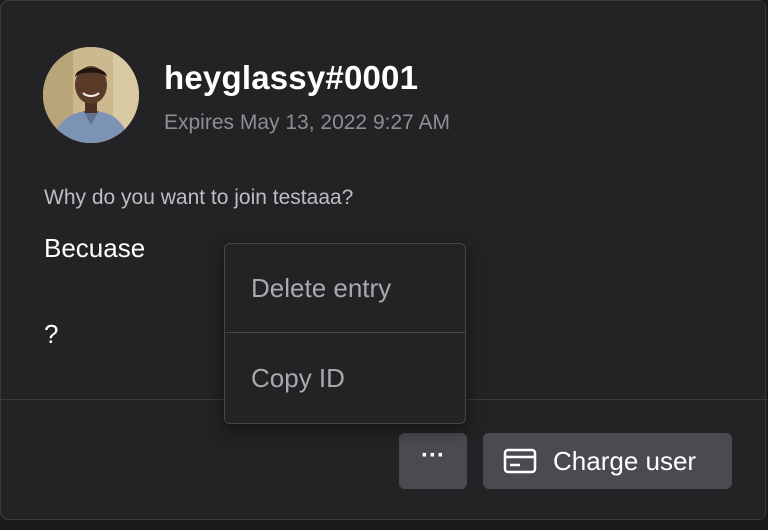 Image resolution: width=768 pixels, height=530 pixels. What do you see at coordinates (291, 77) in the screenshot?
I see `username: heyglassy#0001` at bounding box center [291, 77].